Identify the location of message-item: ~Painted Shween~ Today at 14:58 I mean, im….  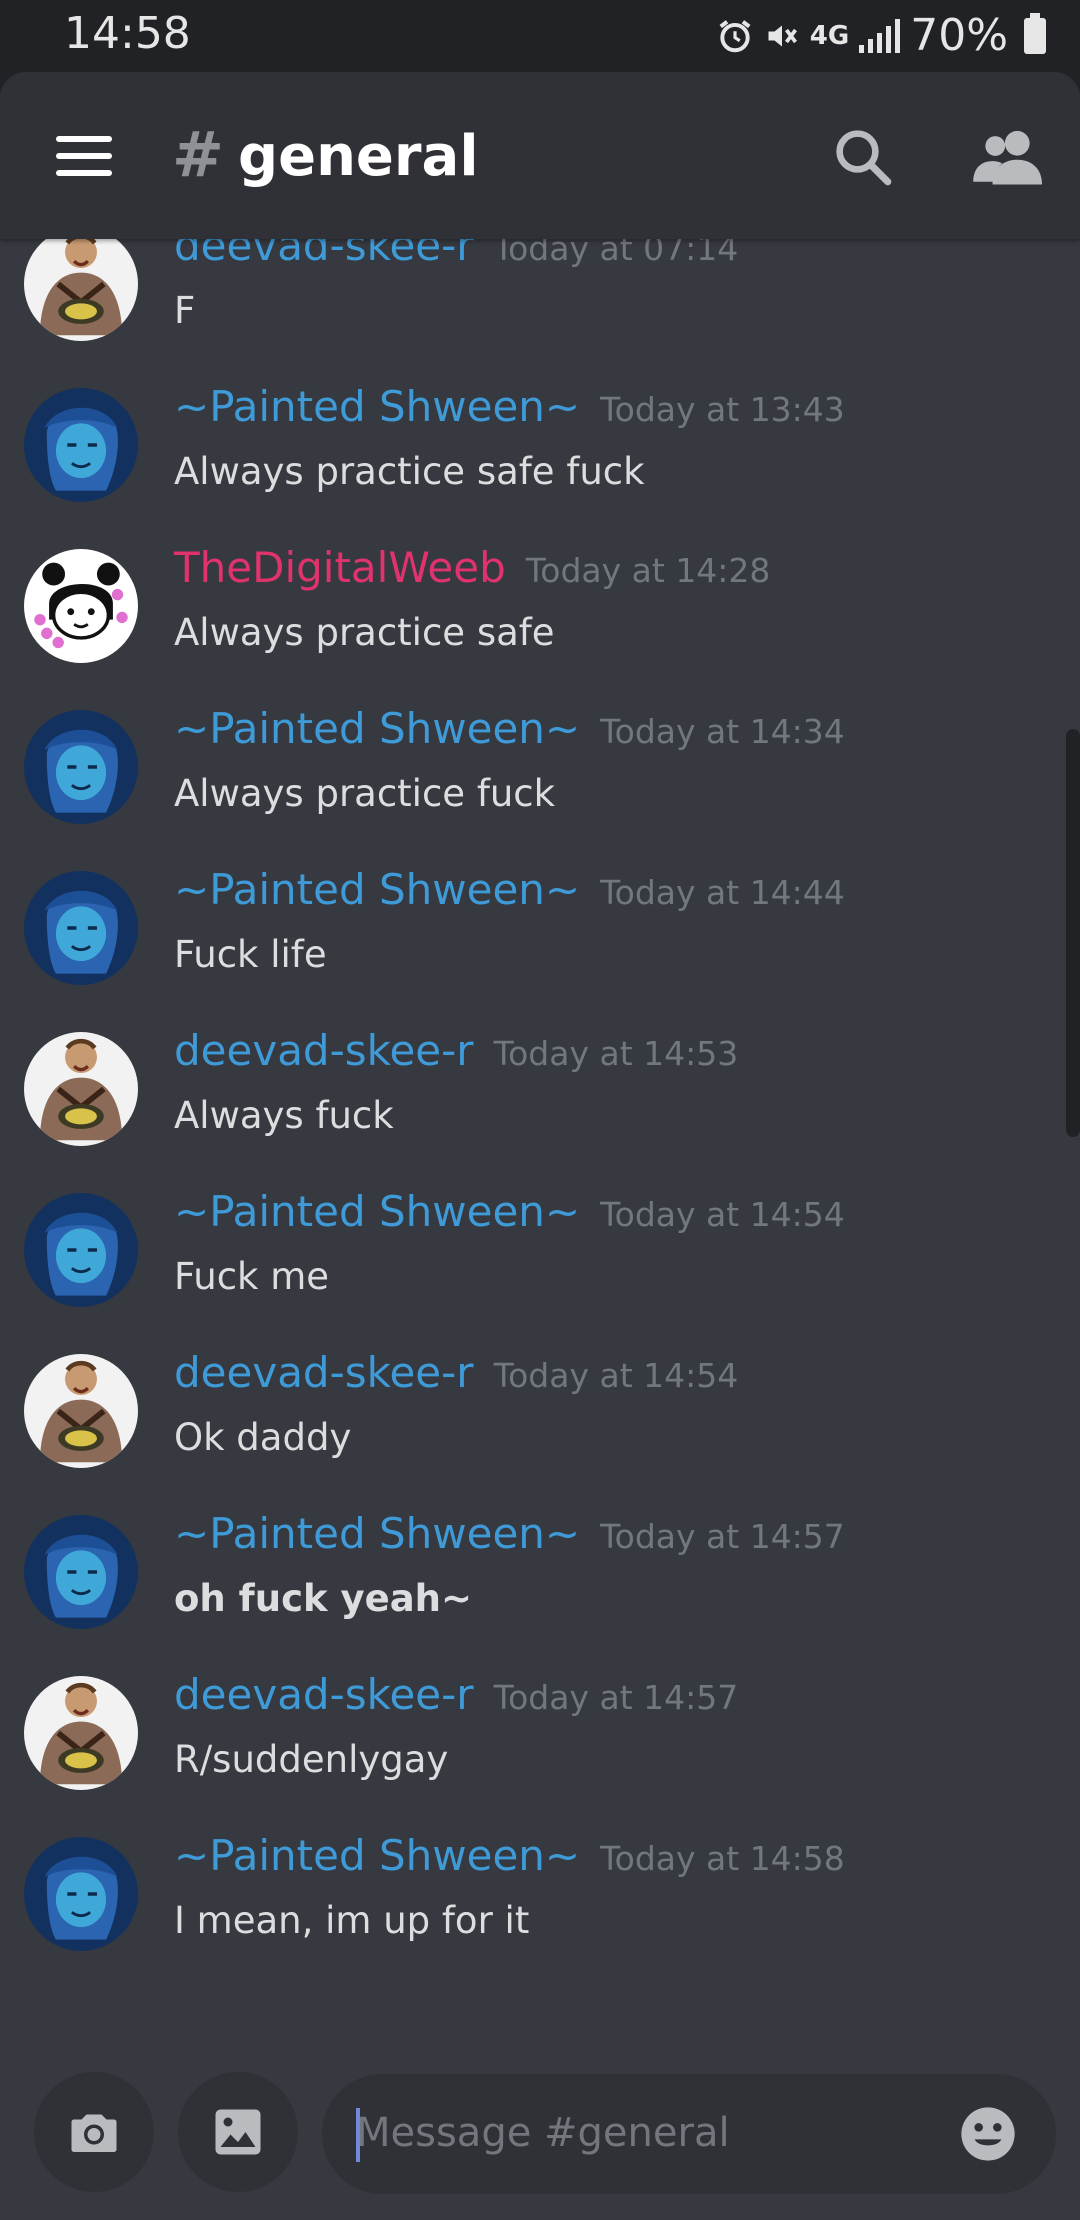
(520, 1911).